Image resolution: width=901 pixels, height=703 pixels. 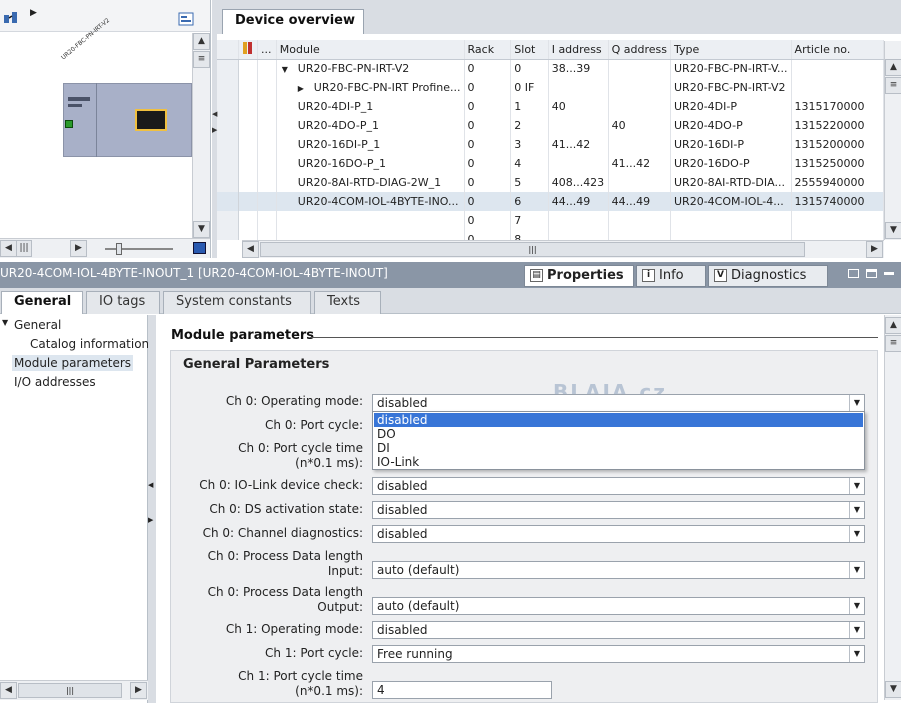 What do you see at coordinates (837, 125) in the screenshot?
I see `article-no-cell: 1315220000` at bounding box center [837, 125].